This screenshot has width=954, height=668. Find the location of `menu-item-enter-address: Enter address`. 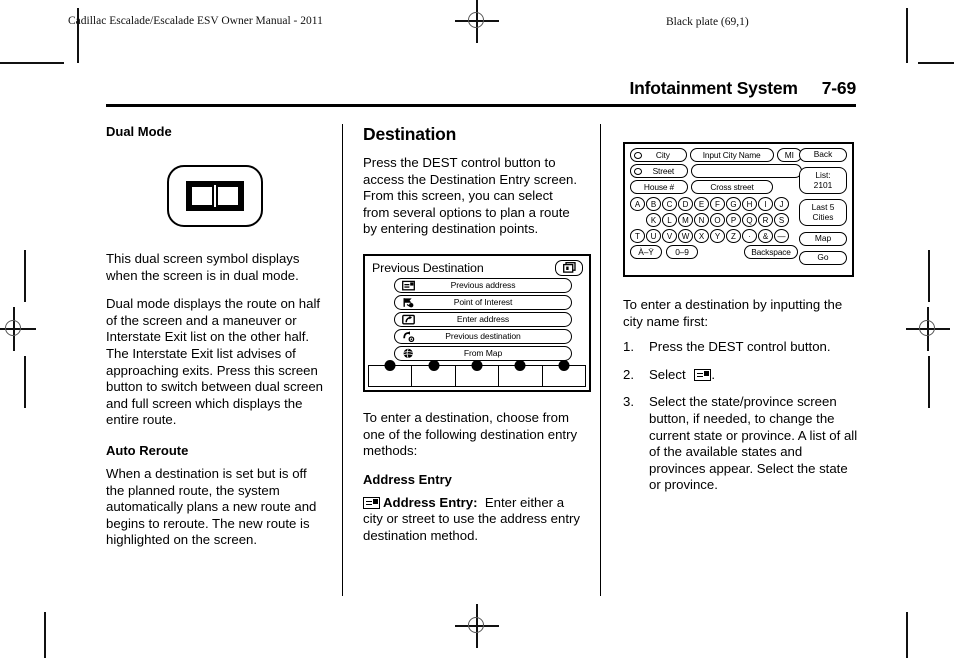

menu-item-enter-address: Enter address is located at coordinates (483, 319).